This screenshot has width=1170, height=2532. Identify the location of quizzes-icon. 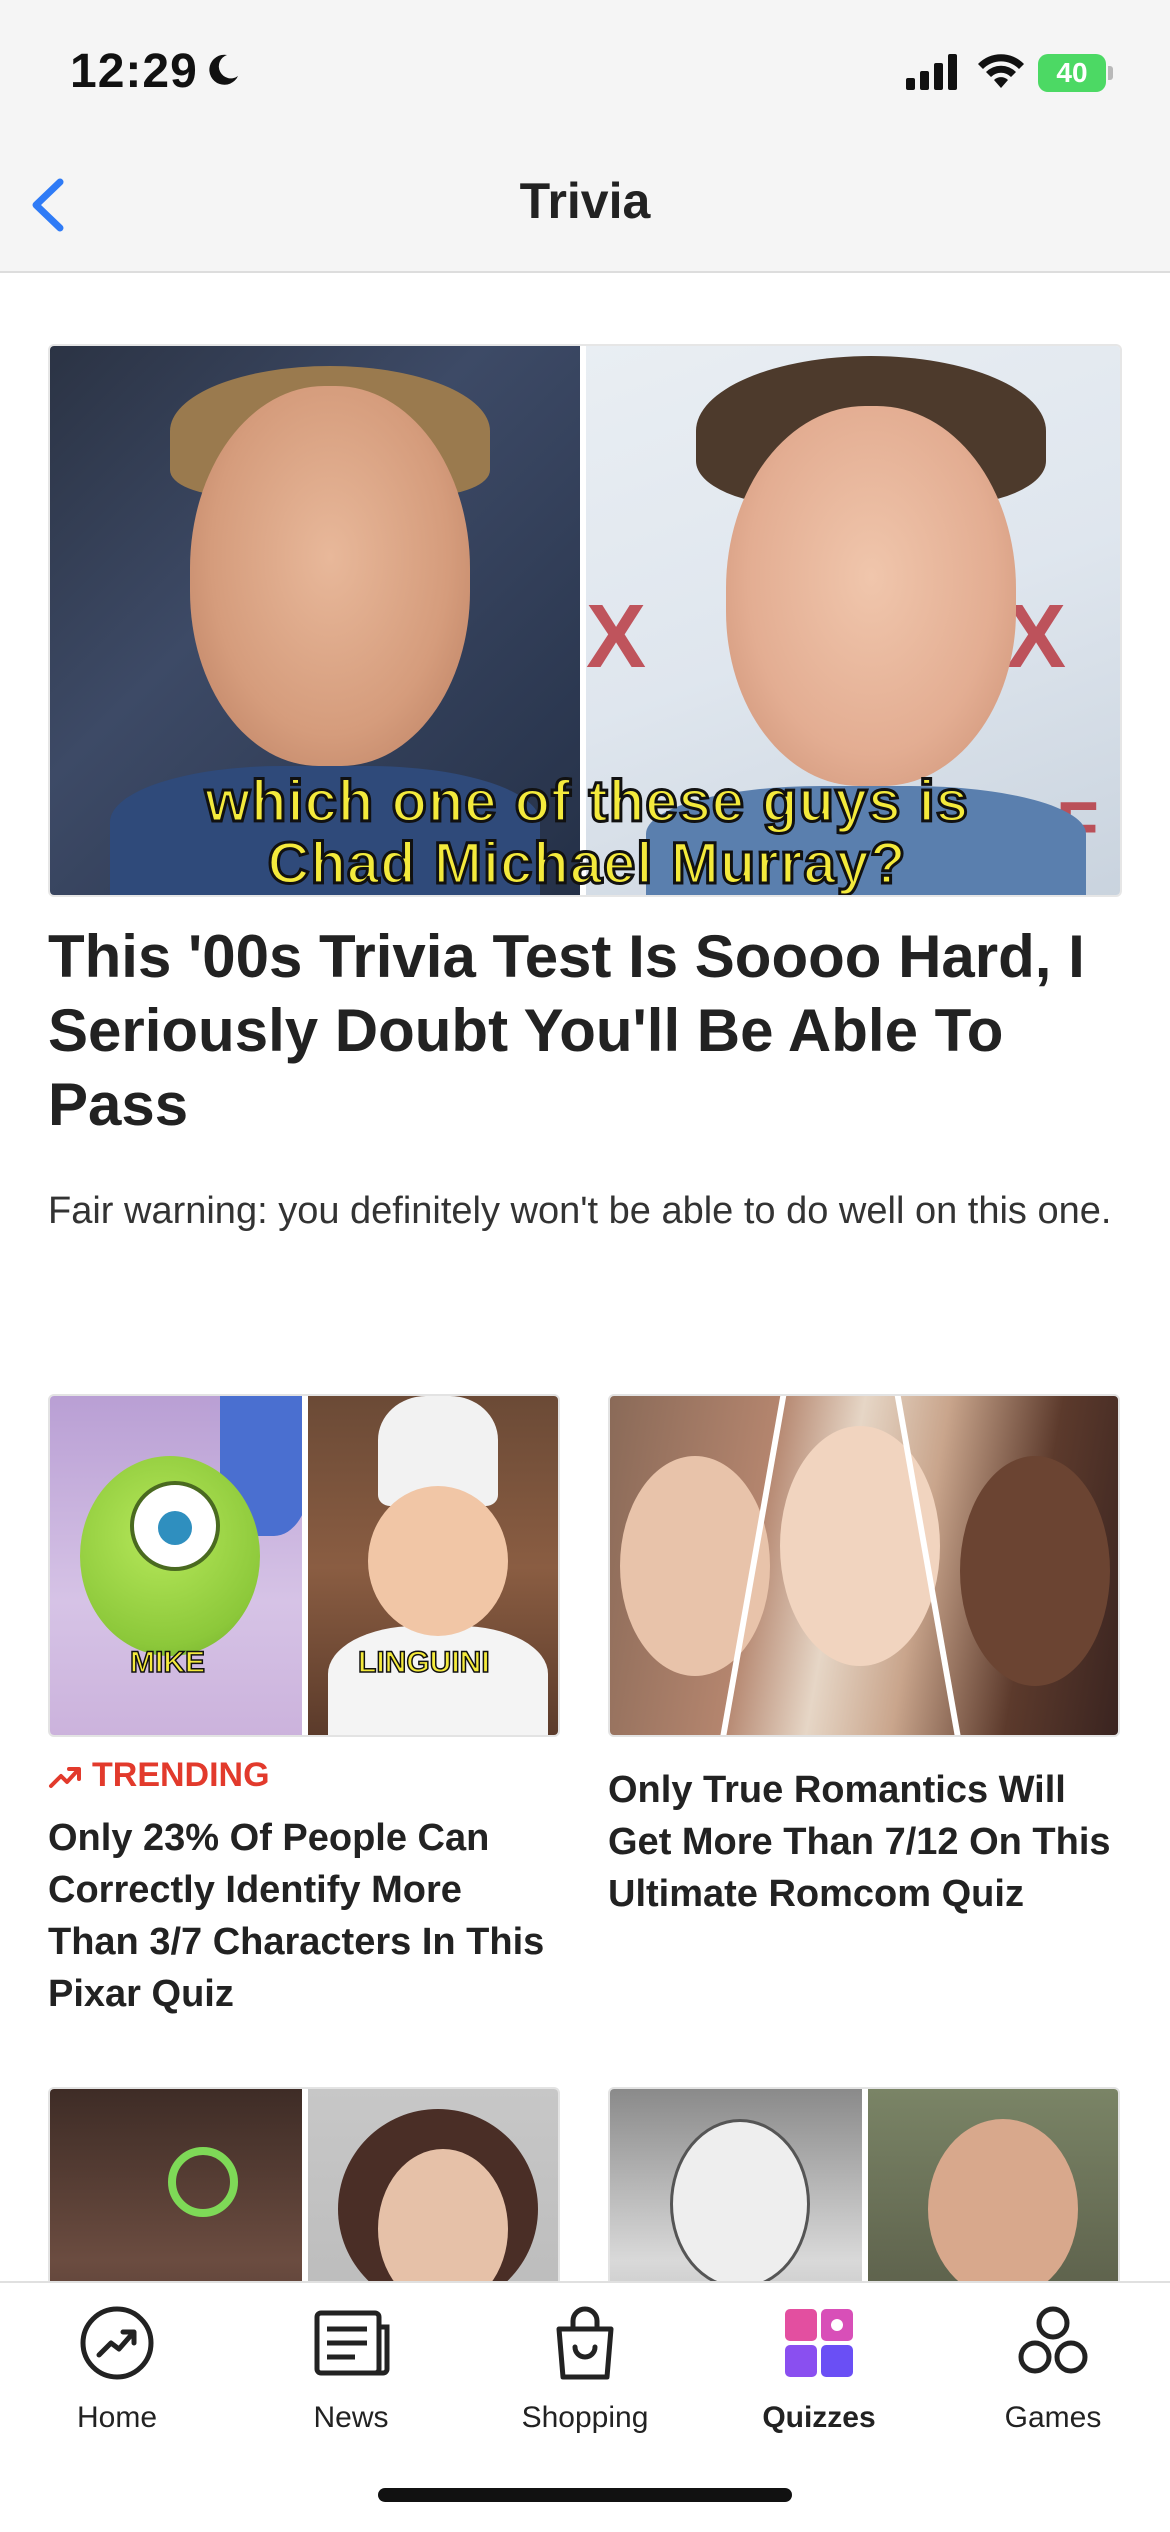
(819, 2343).